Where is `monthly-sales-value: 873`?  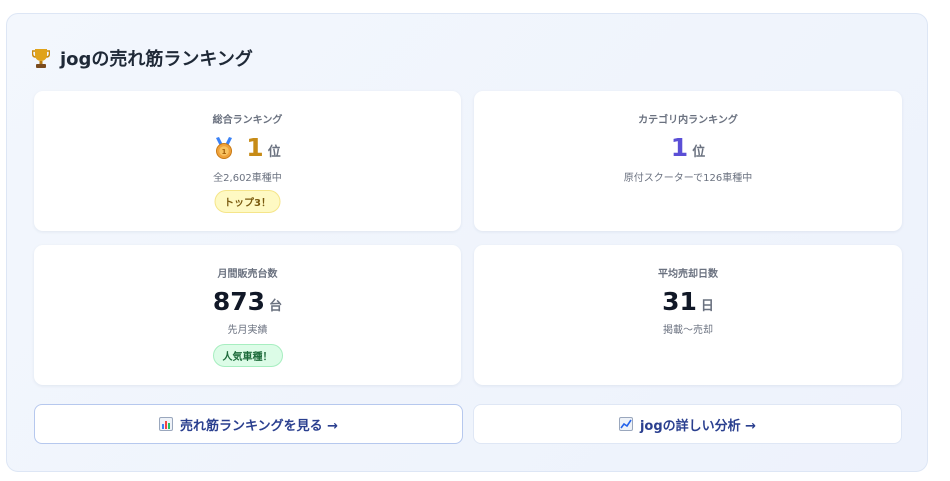
monthly-sales-value: 873 is located at coordinates (239, 301).